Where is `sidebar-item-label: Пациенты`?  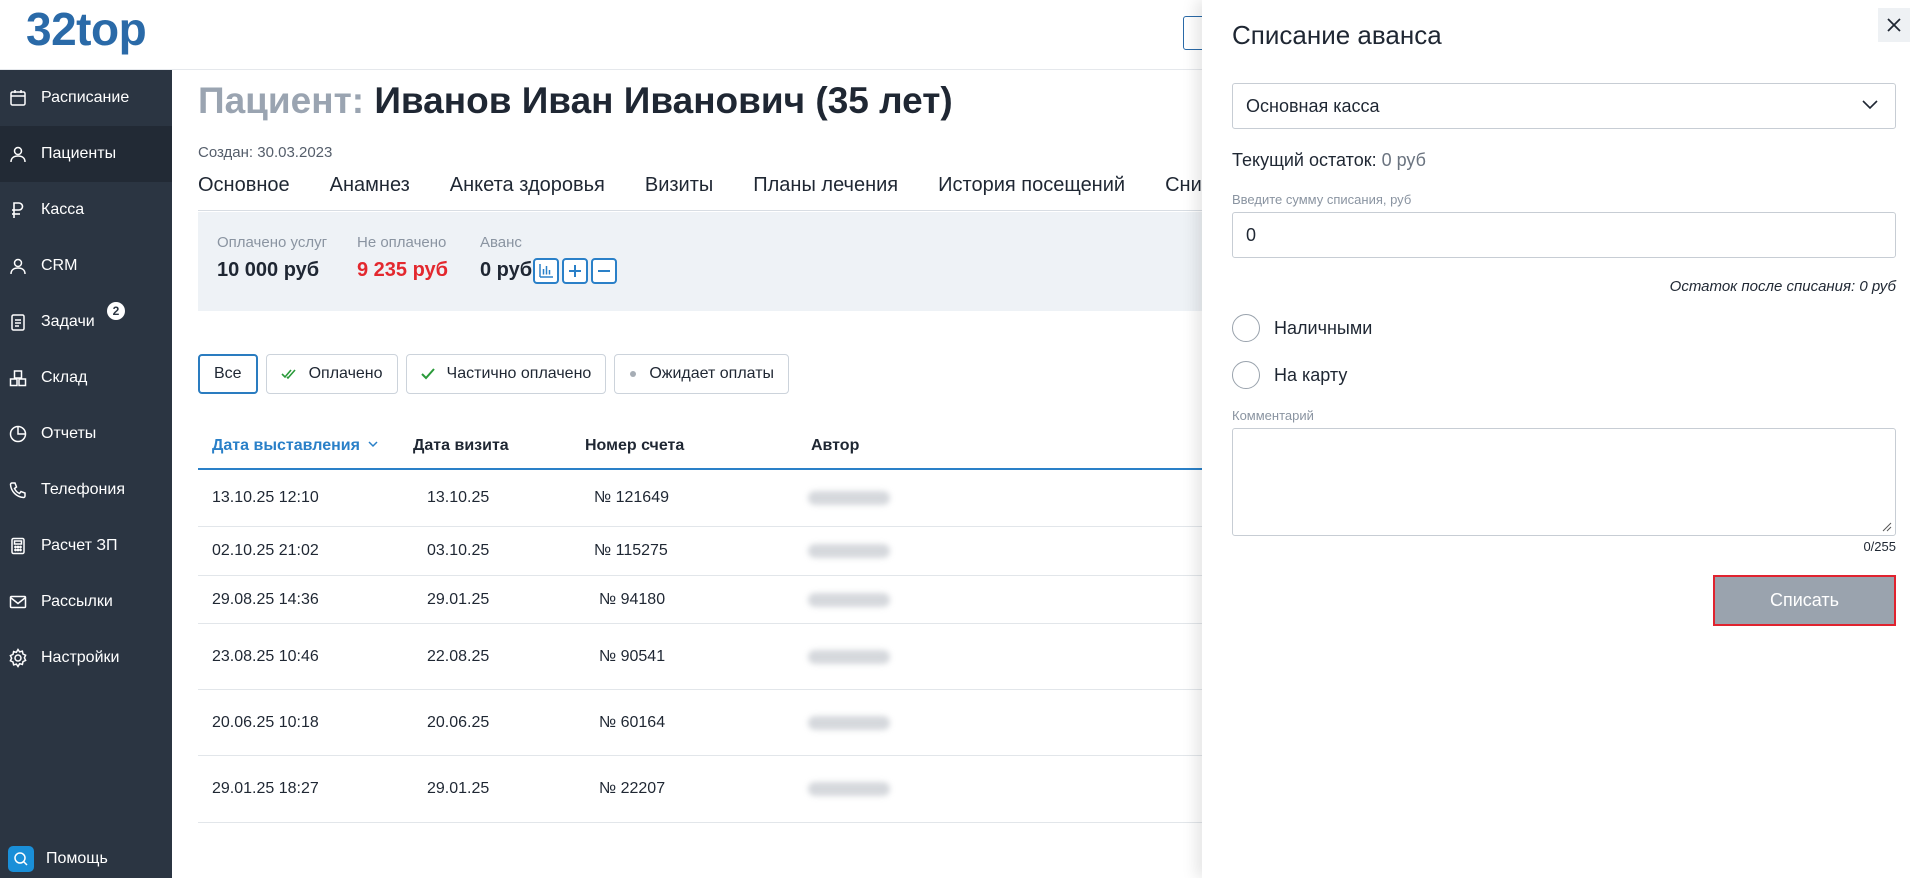
sidebar-item-label: Пациенты is located at coordinates (79, 153).